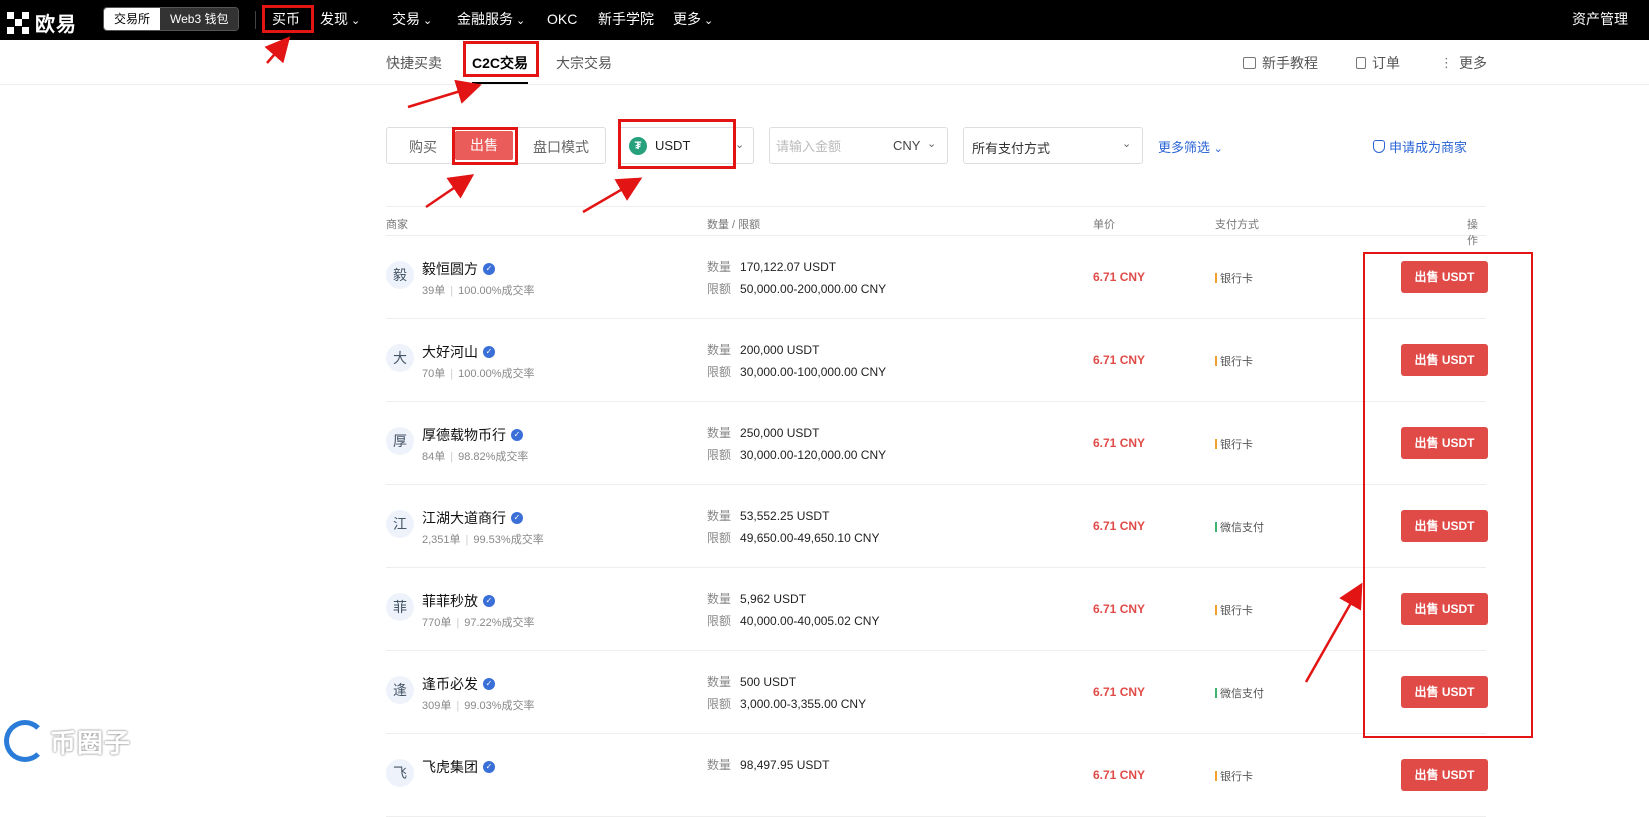  Describe the element at coordinates (1463, 63) in the screenshot. I see `more-link: ⋮ 更多` at that location.